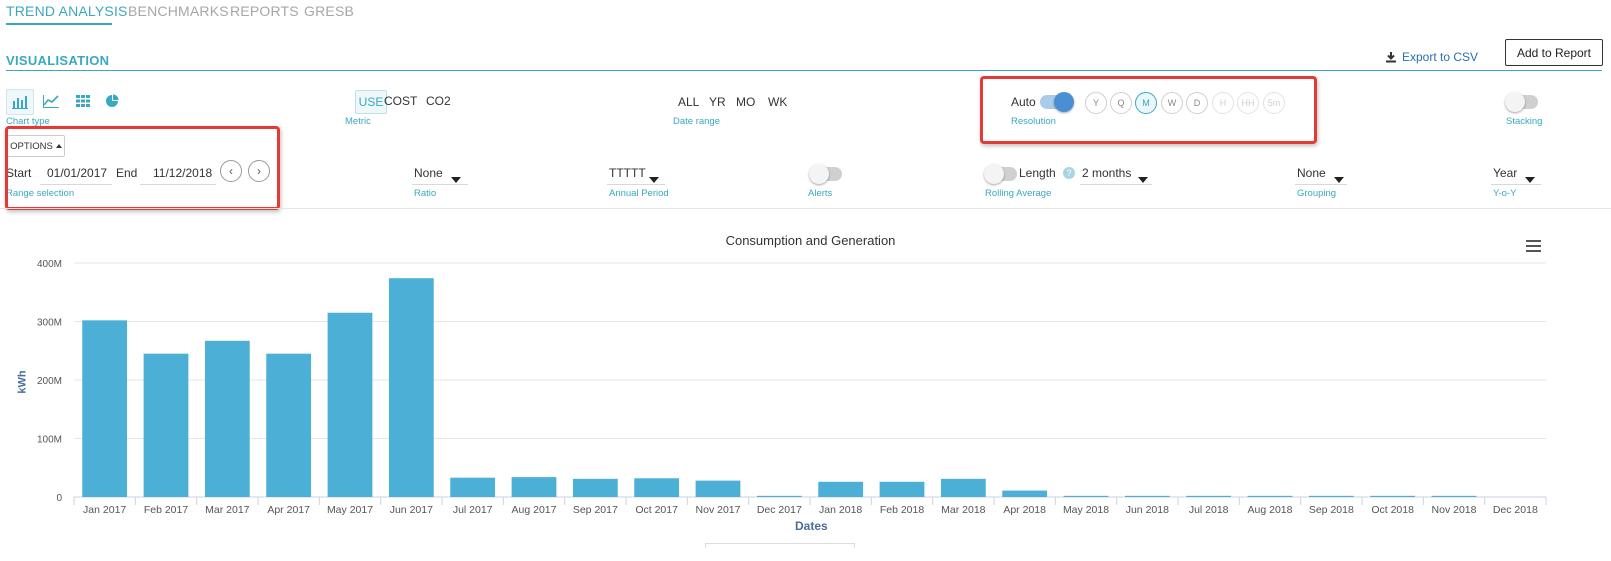  I want to click on x-tick-label: Jan 2018, so click(840, 510).